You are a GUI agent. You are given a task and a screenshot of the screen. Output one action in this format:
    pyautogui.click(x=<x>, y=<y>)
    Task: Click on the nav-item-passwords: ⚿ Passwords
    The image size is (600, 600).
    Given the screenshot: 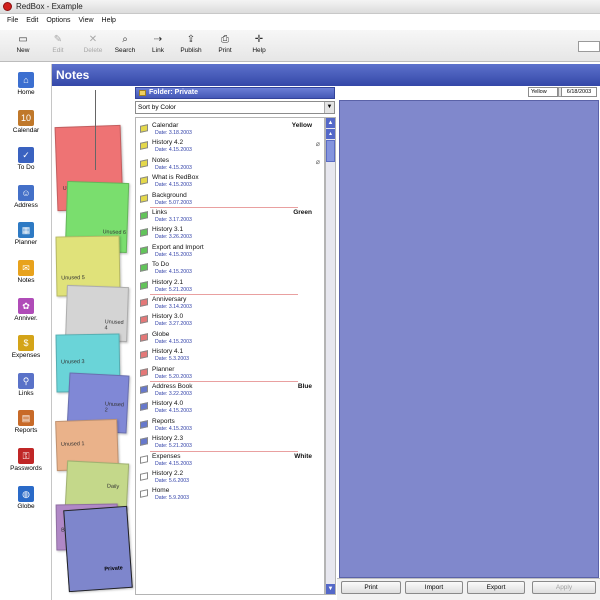 What is the action you would take?
    pyautogui.click(x=26, y=465)
    